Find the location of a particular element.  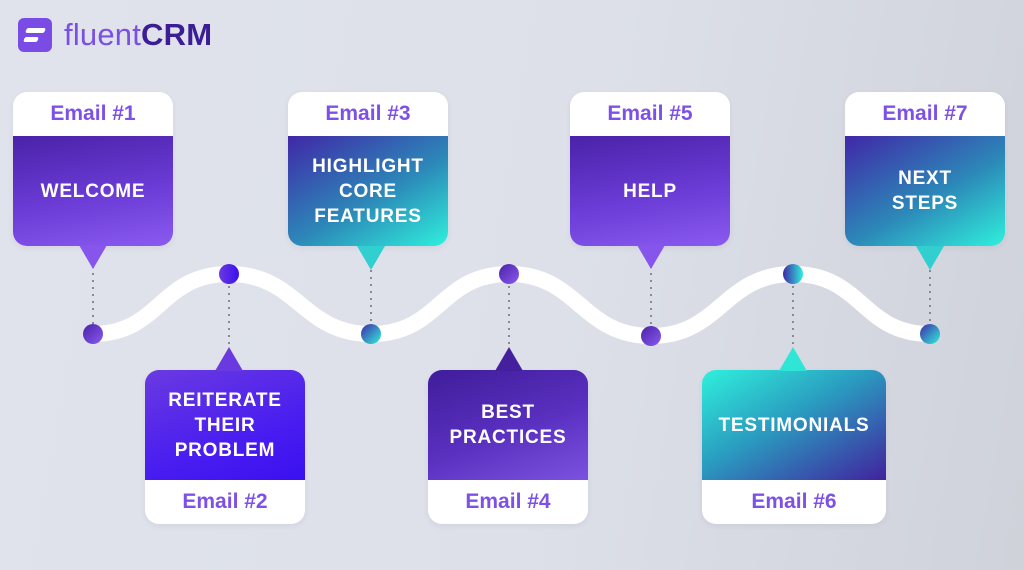

email-title: NEXT STEPS is located at coordinates (925, 191).